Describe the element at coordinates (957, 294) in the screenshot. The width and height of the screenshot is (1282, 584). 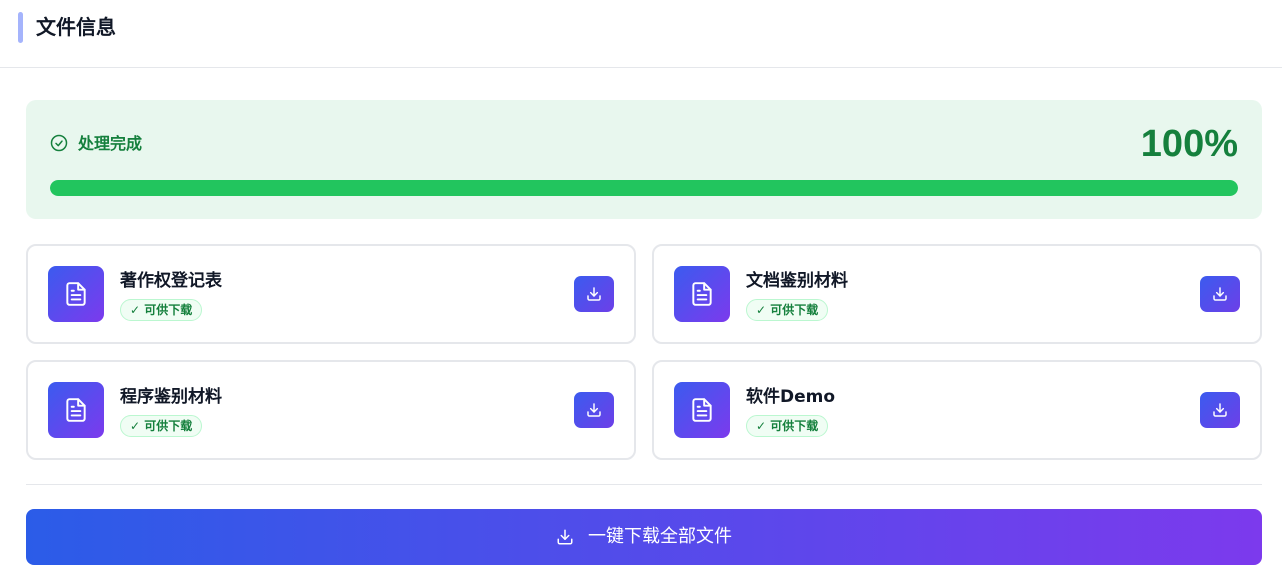
I see `file-card: 文档鉴别材料 ✓ 可供下载` at that location.